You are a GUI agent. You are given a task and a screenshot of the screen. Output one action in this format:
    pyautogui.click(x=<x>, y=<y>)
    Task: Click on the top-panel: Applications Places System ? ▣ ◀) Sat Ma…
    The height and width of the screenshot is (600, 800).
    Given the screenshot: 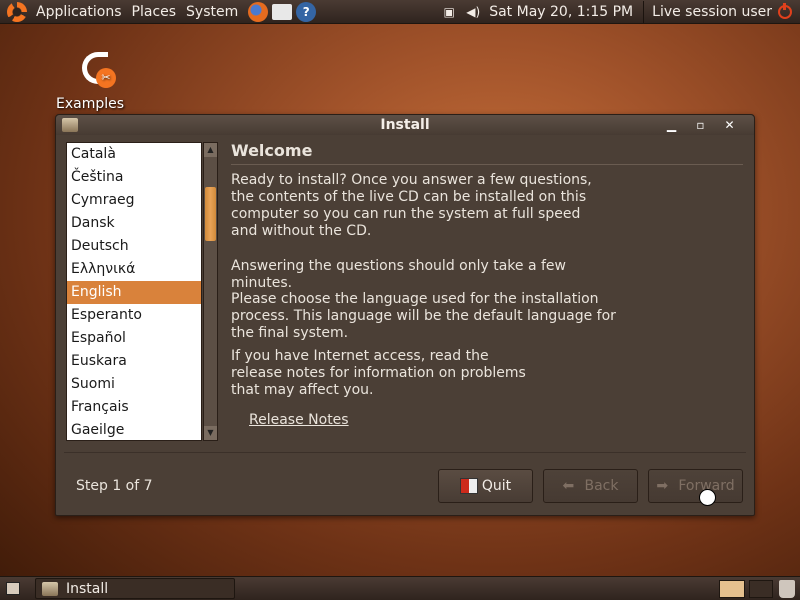 What is the action you would take?
    pyautogui.click(x=400, y=12)
    